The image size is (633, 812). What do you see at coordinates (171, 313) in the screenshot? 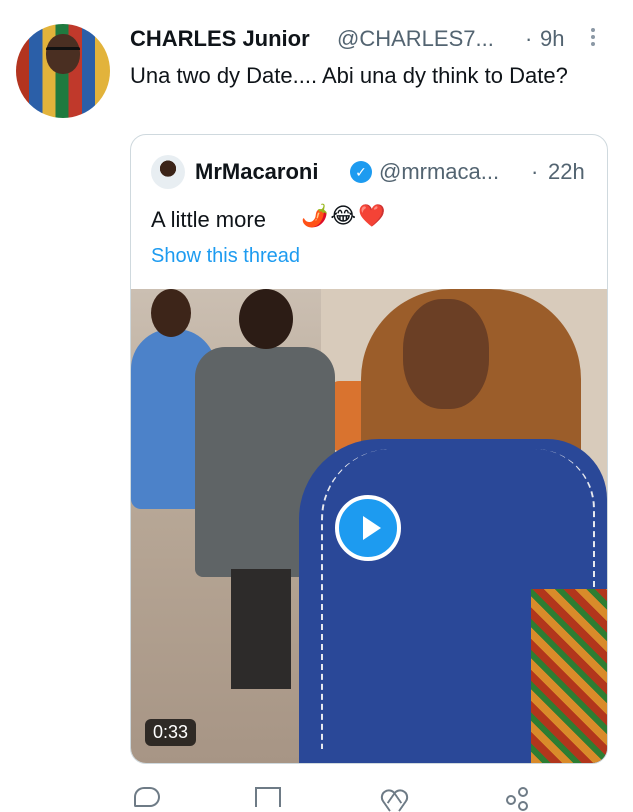
I see `video-person-left-head` at bounding box center [171, 313].